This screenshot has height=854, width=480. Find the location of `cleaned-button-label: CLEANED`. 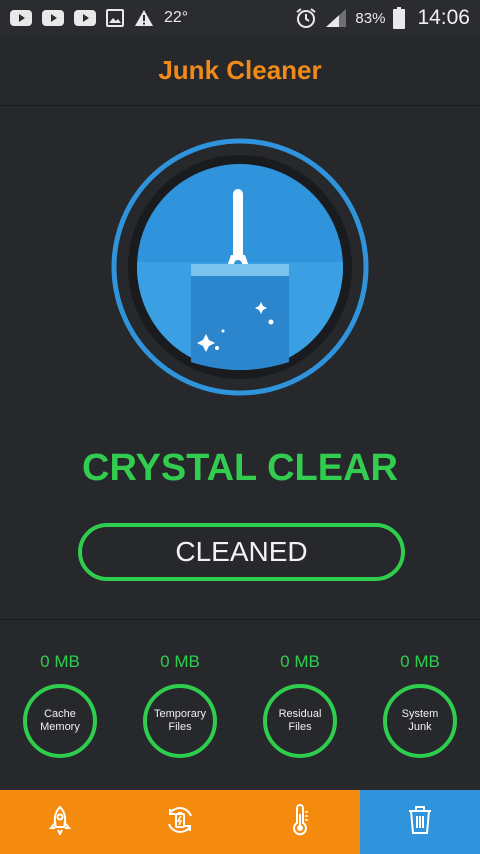

cleaned-button-label: CLEANED is located at coordinates (241, 551).